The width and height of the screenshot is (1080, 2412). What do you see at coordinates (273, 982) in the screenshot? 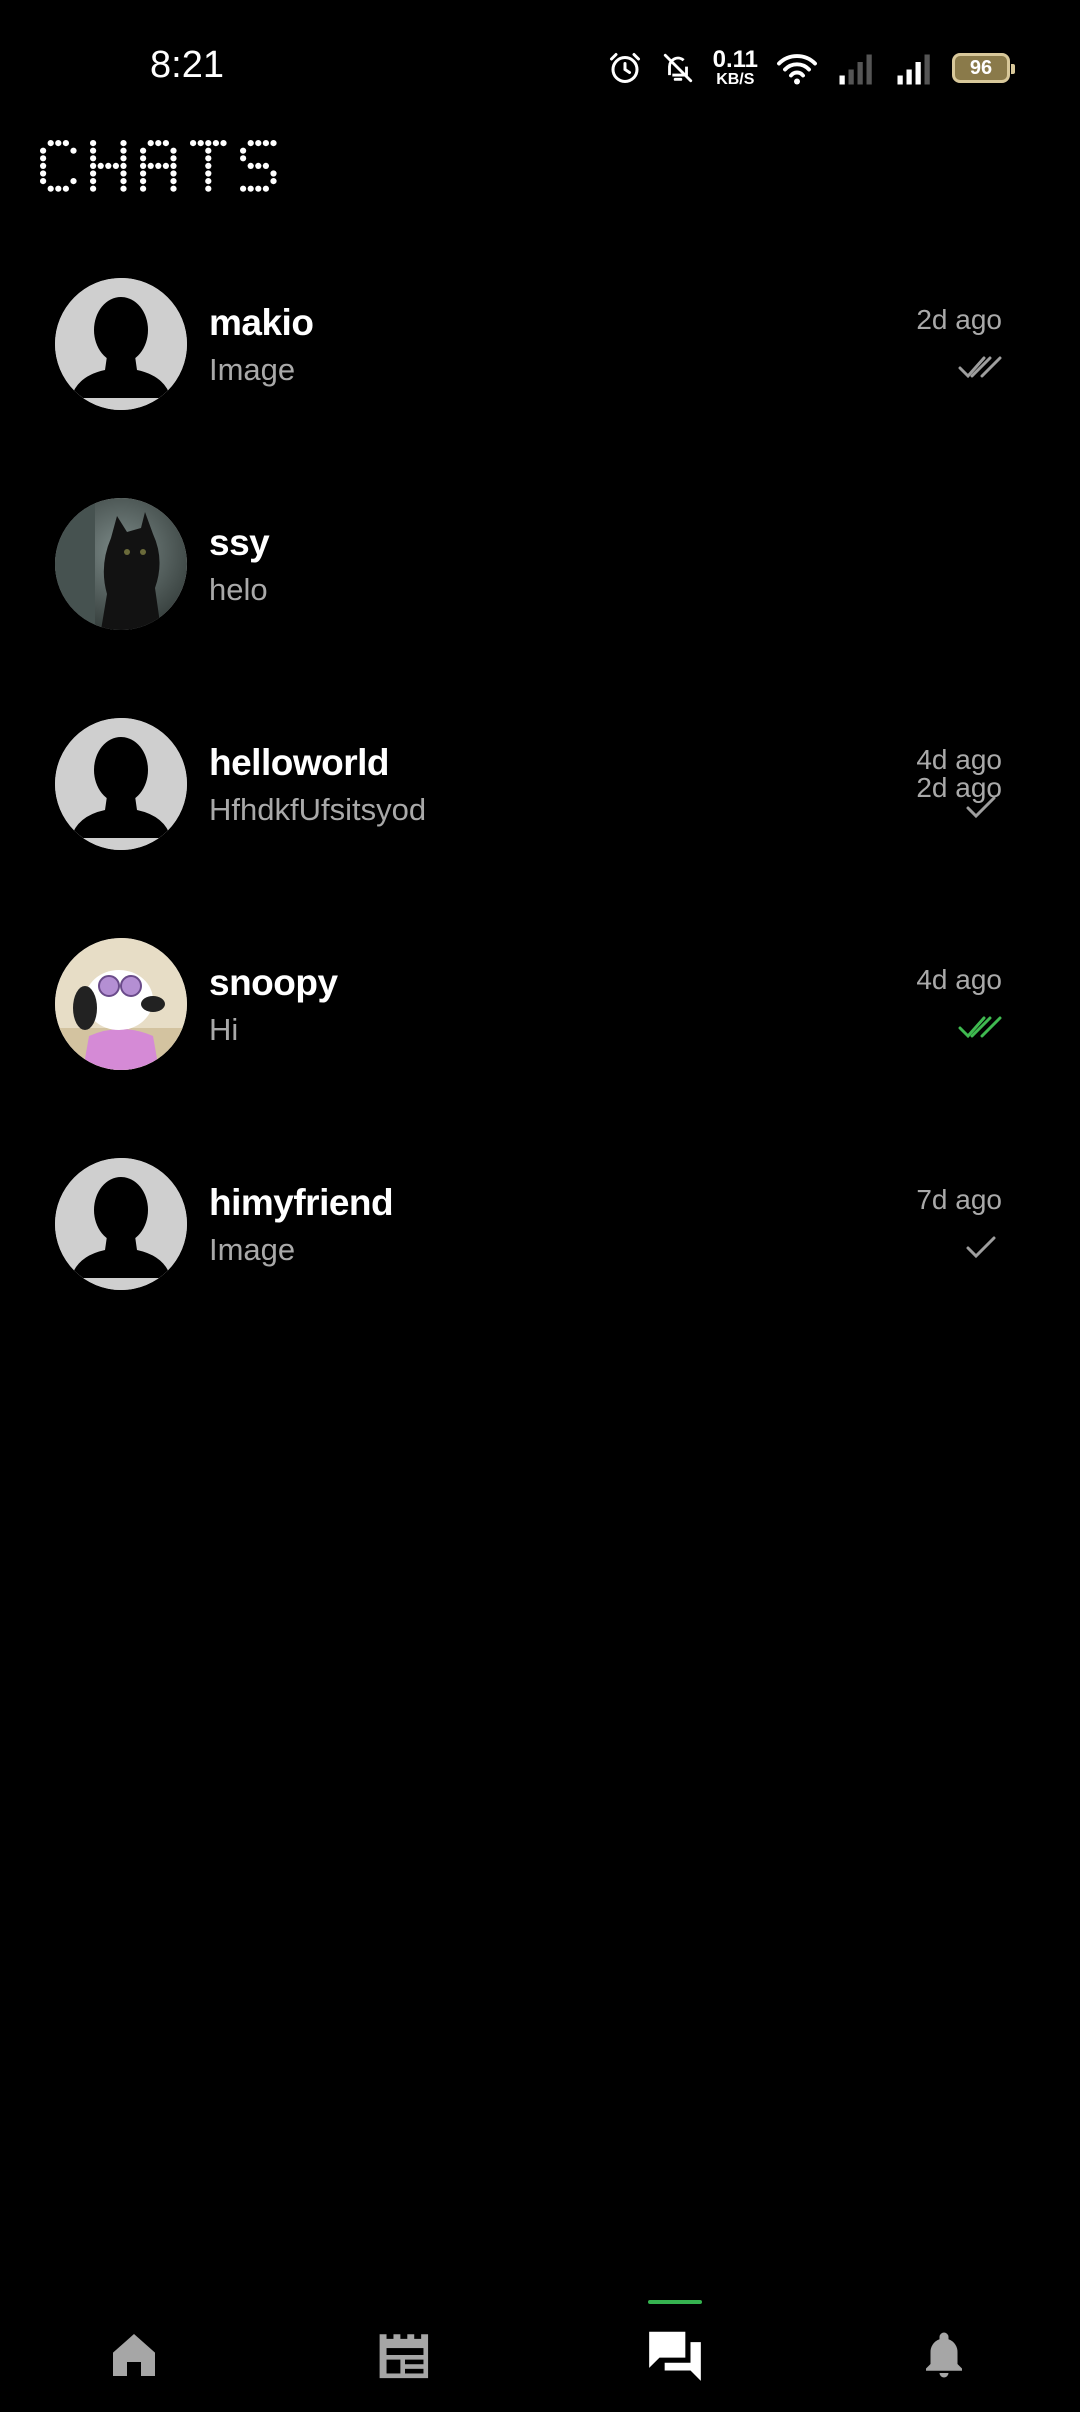
I see `chat-name: snoopy` at bounding box center [273, 982].